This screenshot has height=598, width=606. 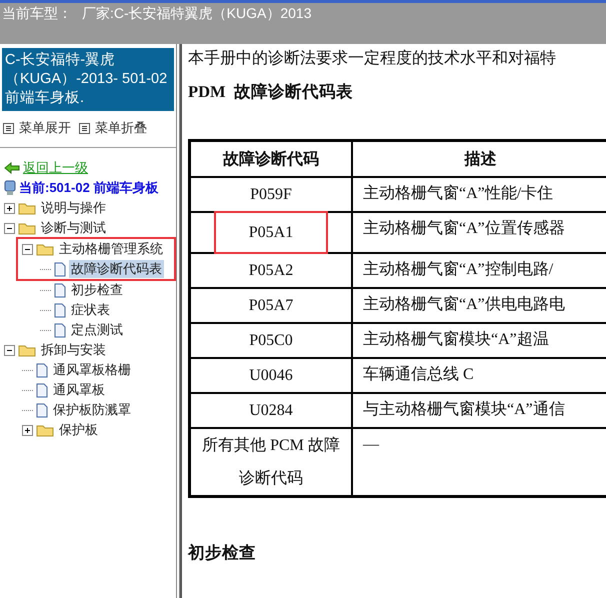 I want to click on code-cell-text: U0046, so click(x=271, y=376).